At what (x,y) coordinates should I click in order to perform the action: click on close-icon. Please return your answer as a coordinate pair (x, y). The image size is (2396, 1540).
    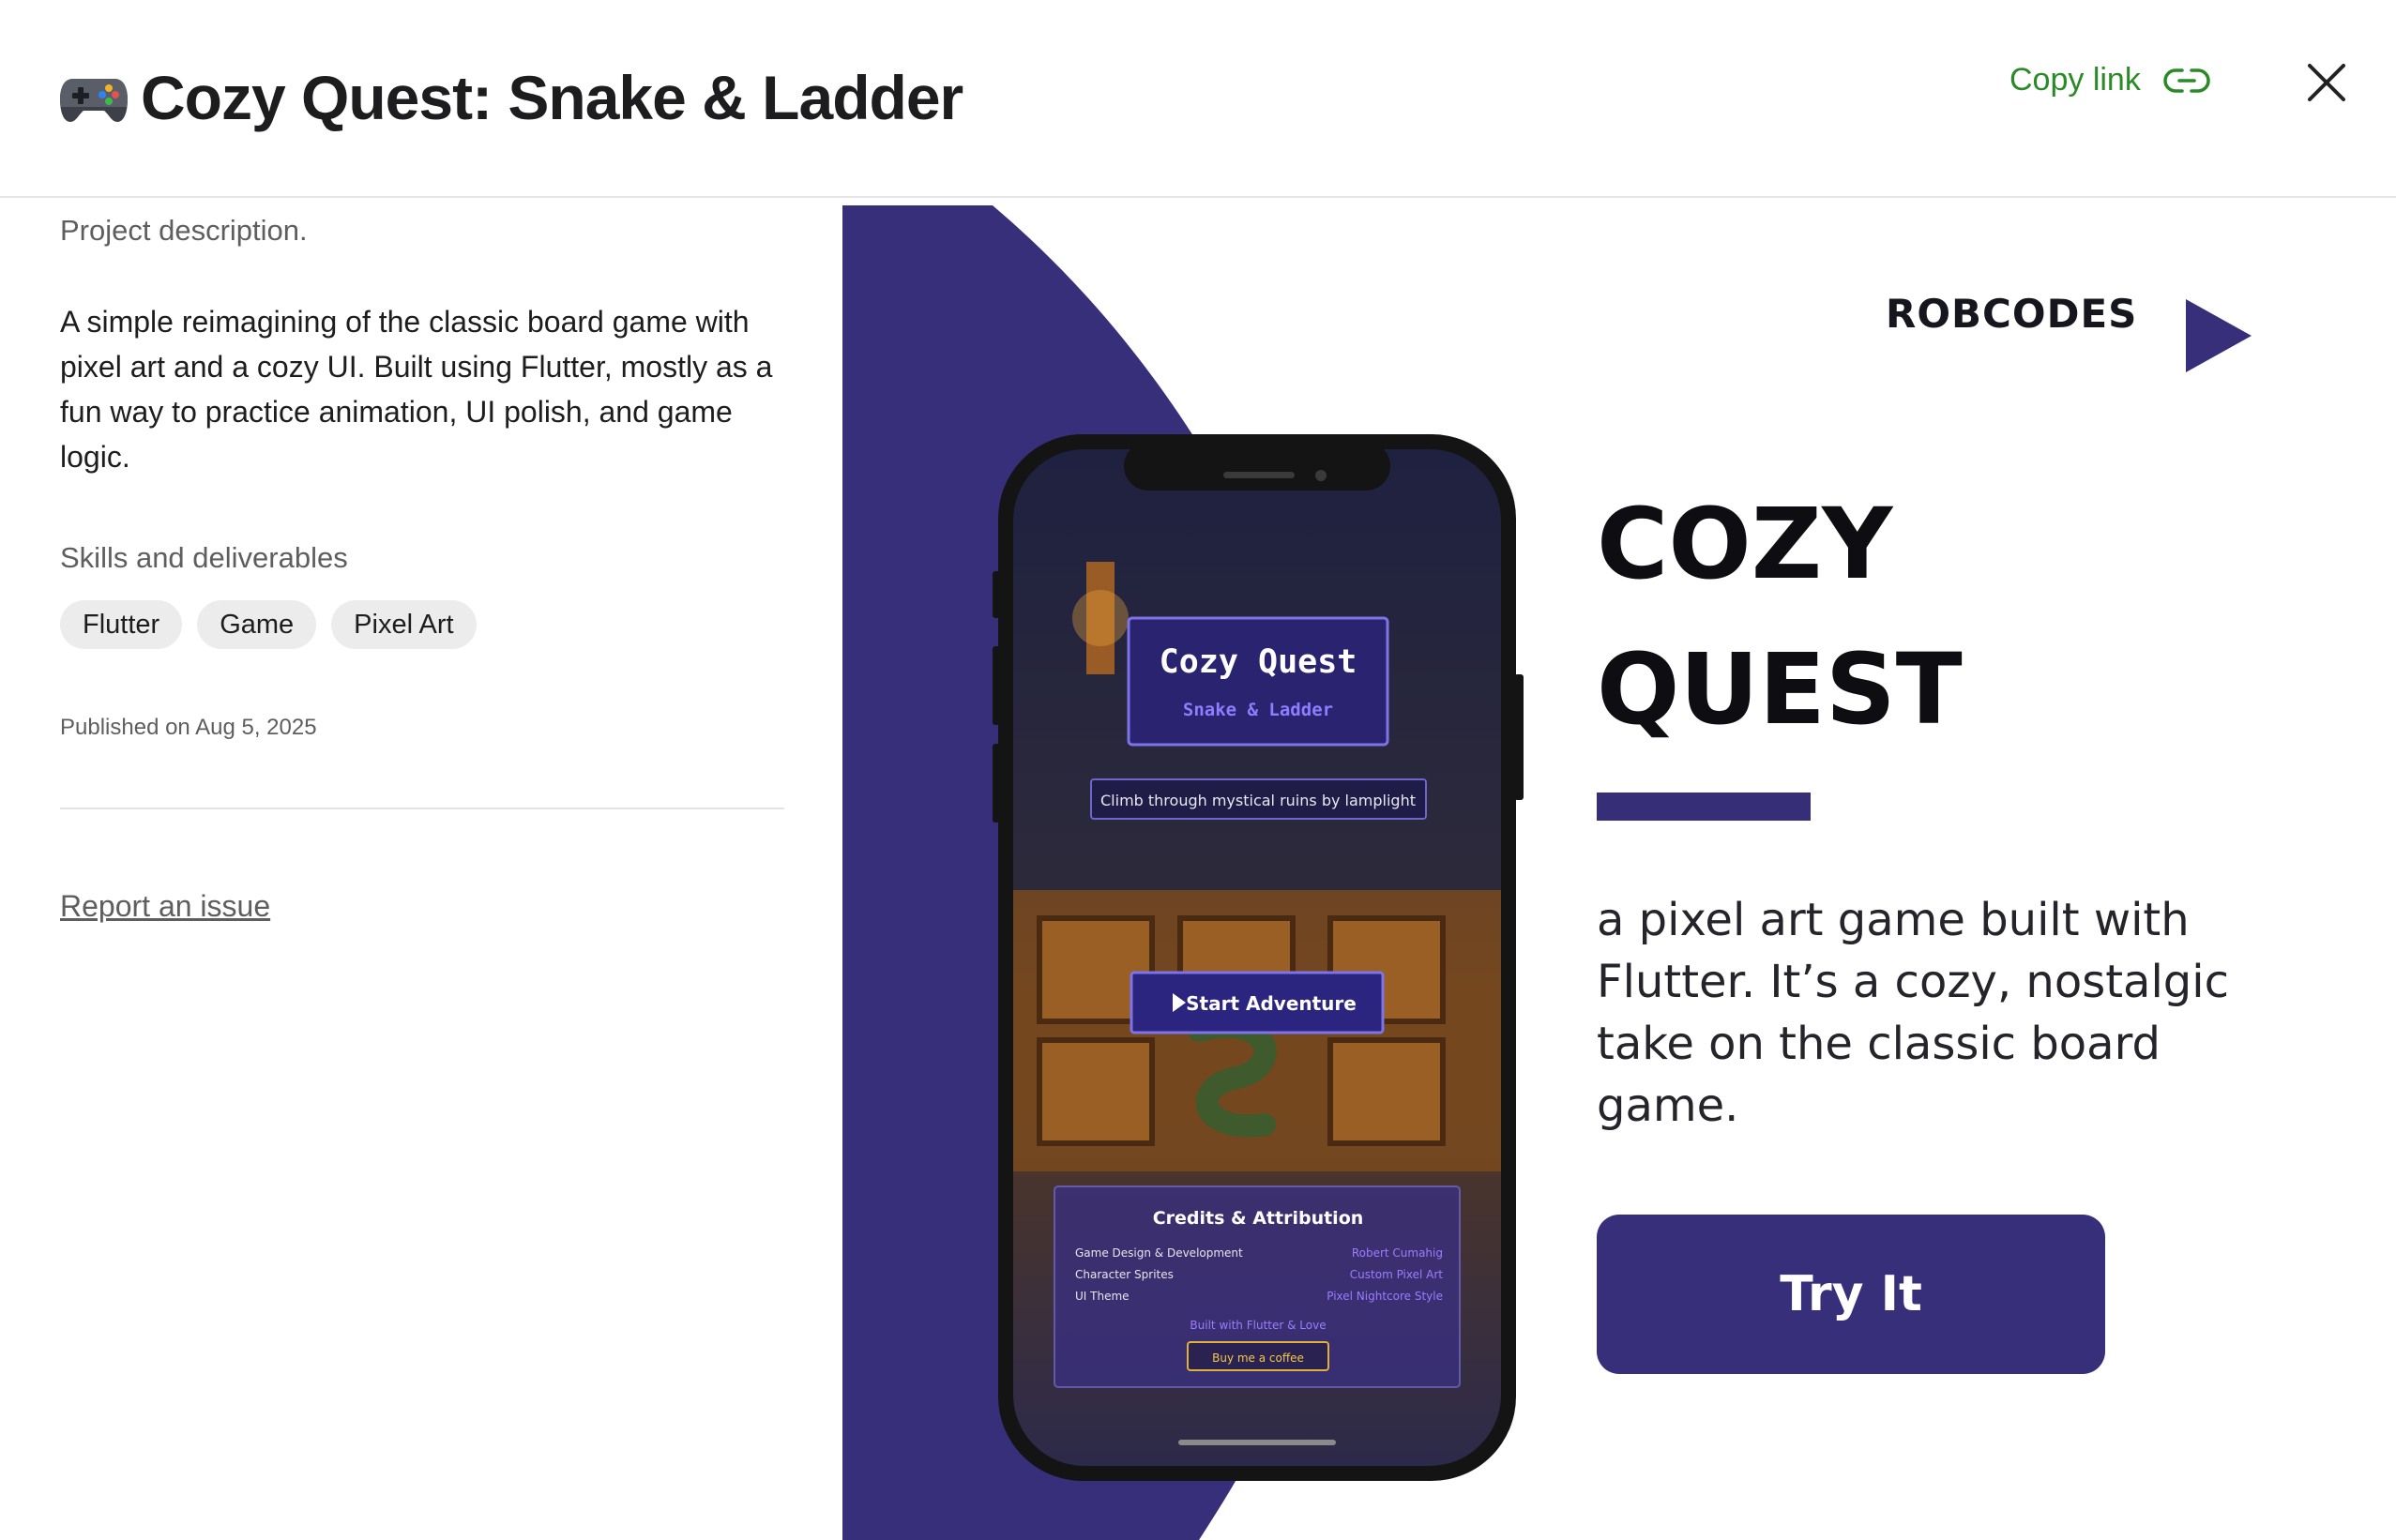
    Looking at the image, I should click on (2326, 82).